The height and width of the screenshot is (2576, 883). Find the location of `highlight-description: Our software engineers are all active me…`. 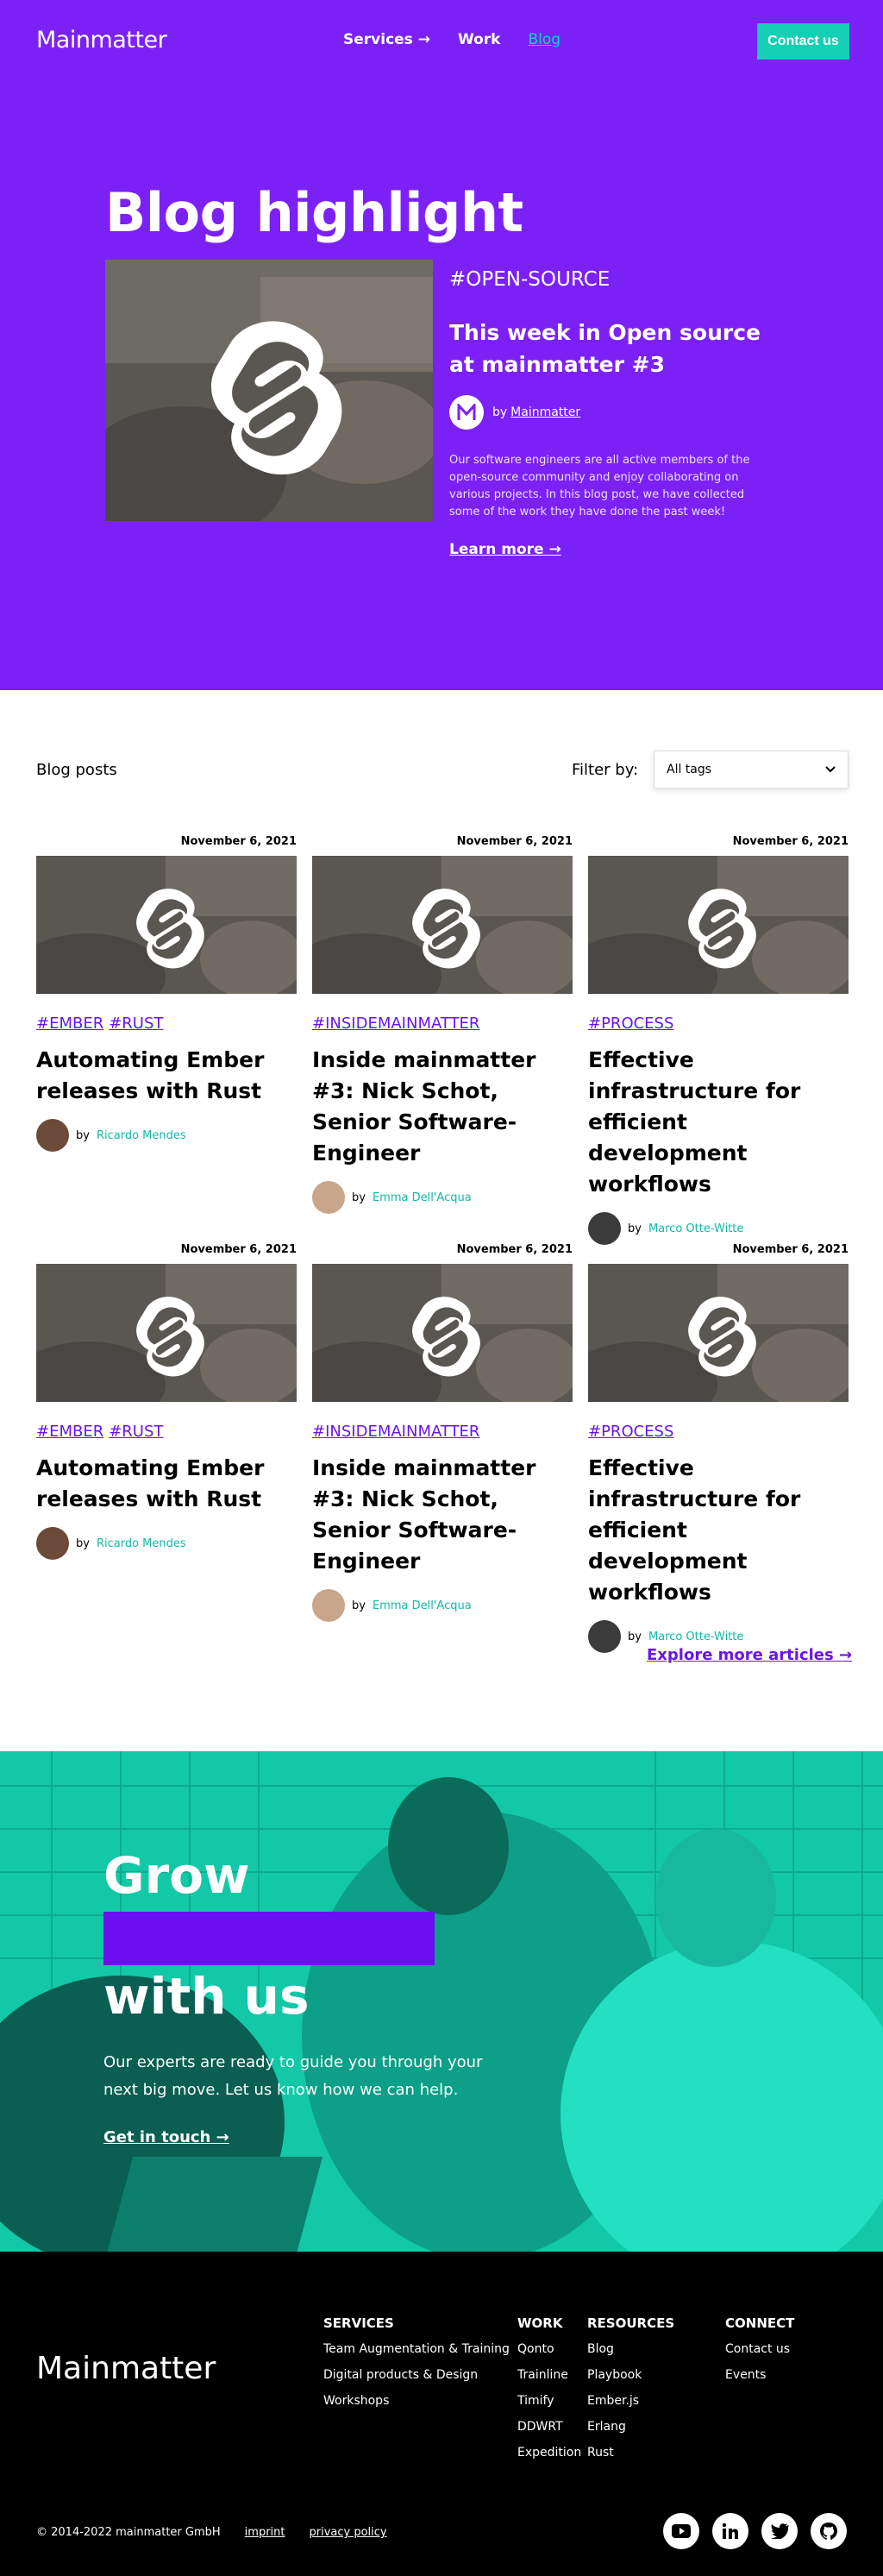

highlight-description: Our software engineers are all active me… is located at coordinates (600, 486).